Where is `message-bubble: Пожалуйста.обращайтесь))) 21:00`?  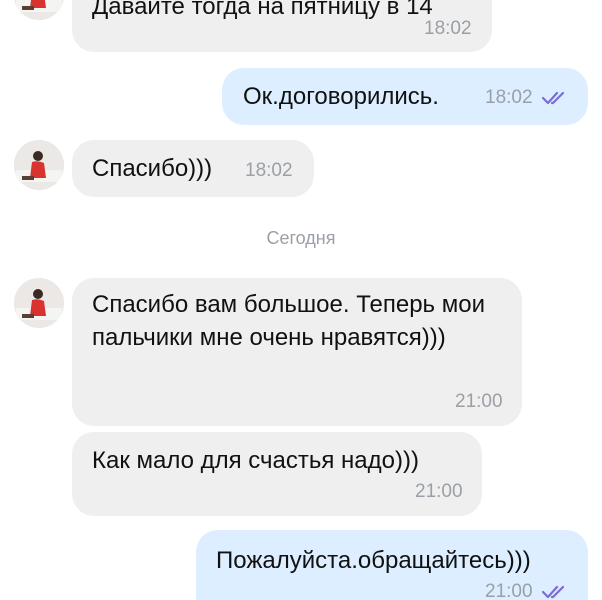
message-bubble: Пожалуйста.обращайтесь))) 21:00 is located at coordinates (392, 565).